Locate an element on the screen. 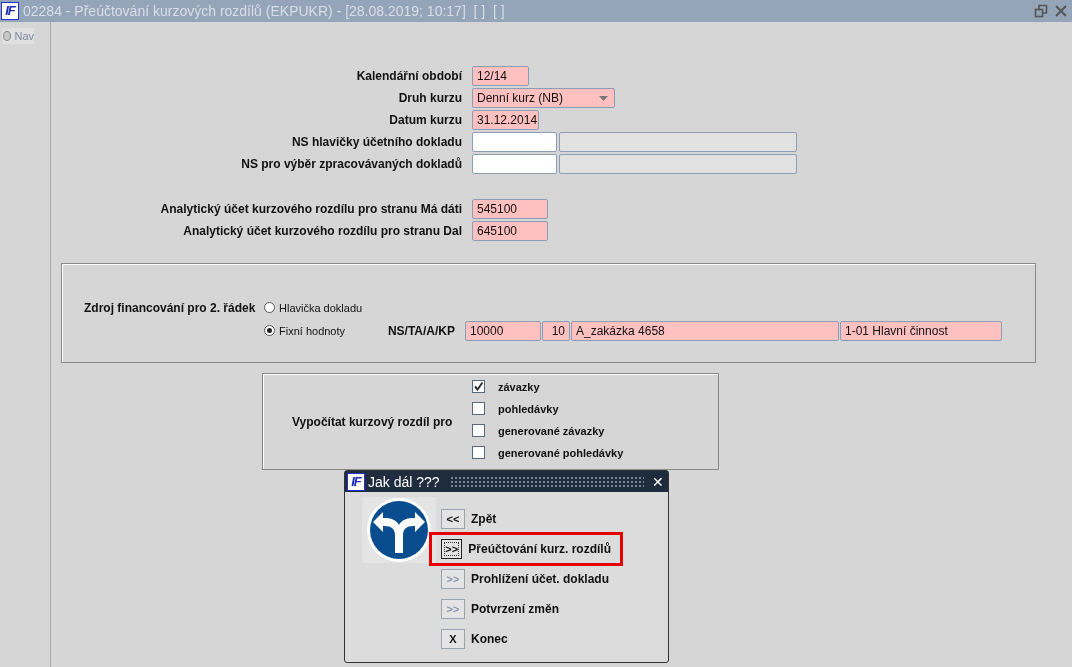 The width and height of the screenshot is (1072, 667). restore-icon is located at coordinates (1041, 11).